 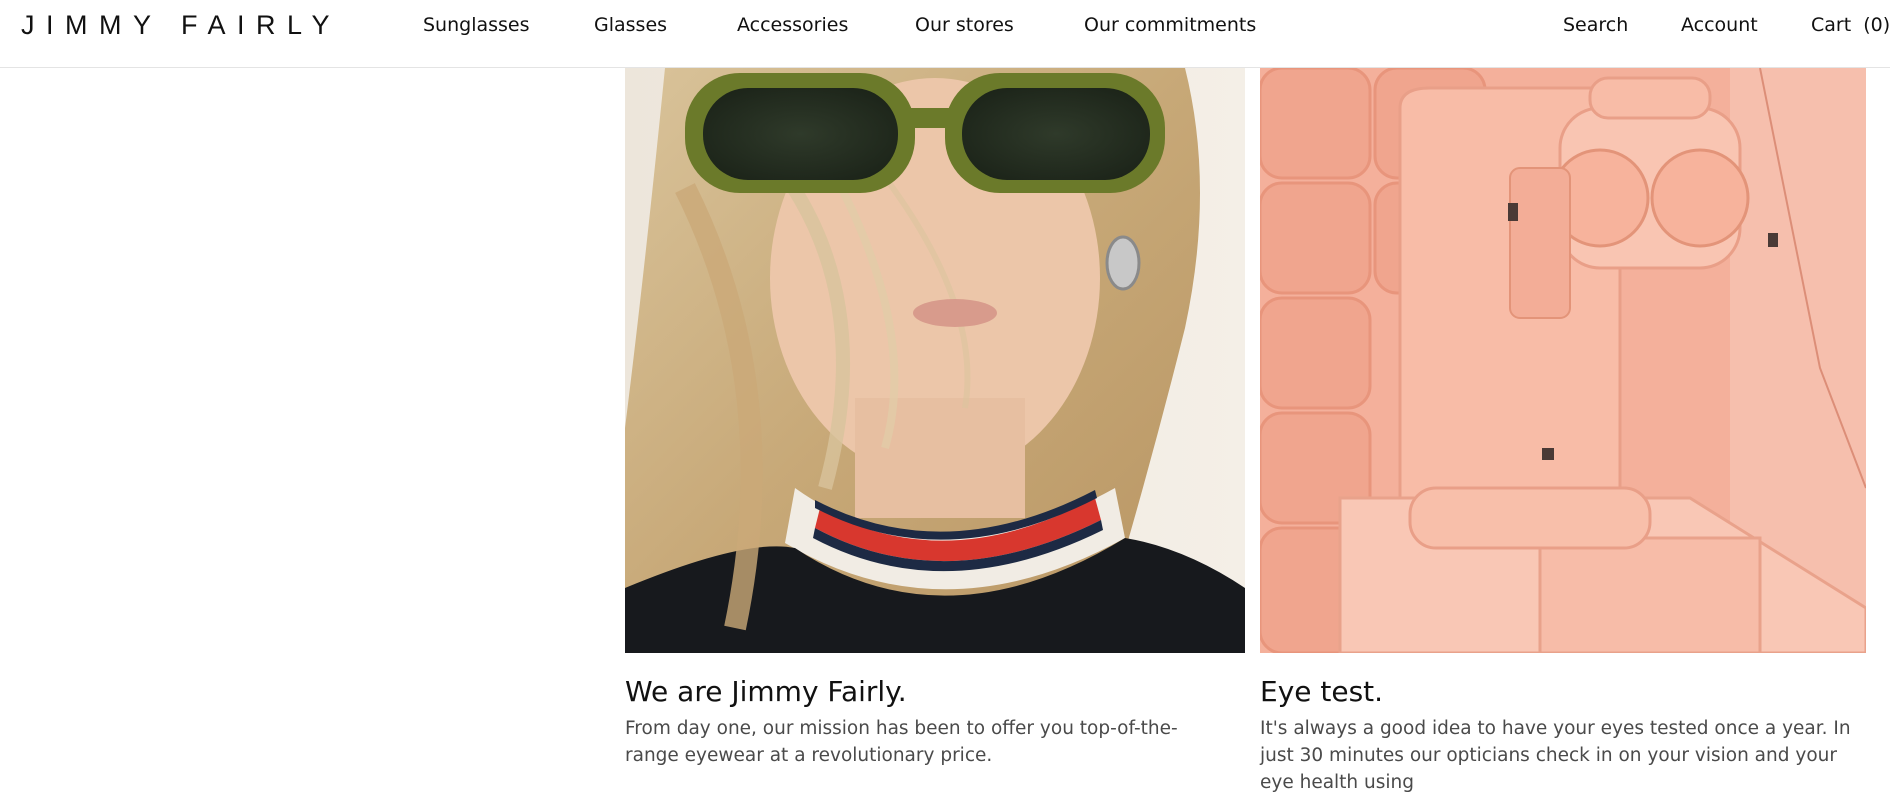 I want to click on cart-button: Cart (0), so click(x=1850, y=25).